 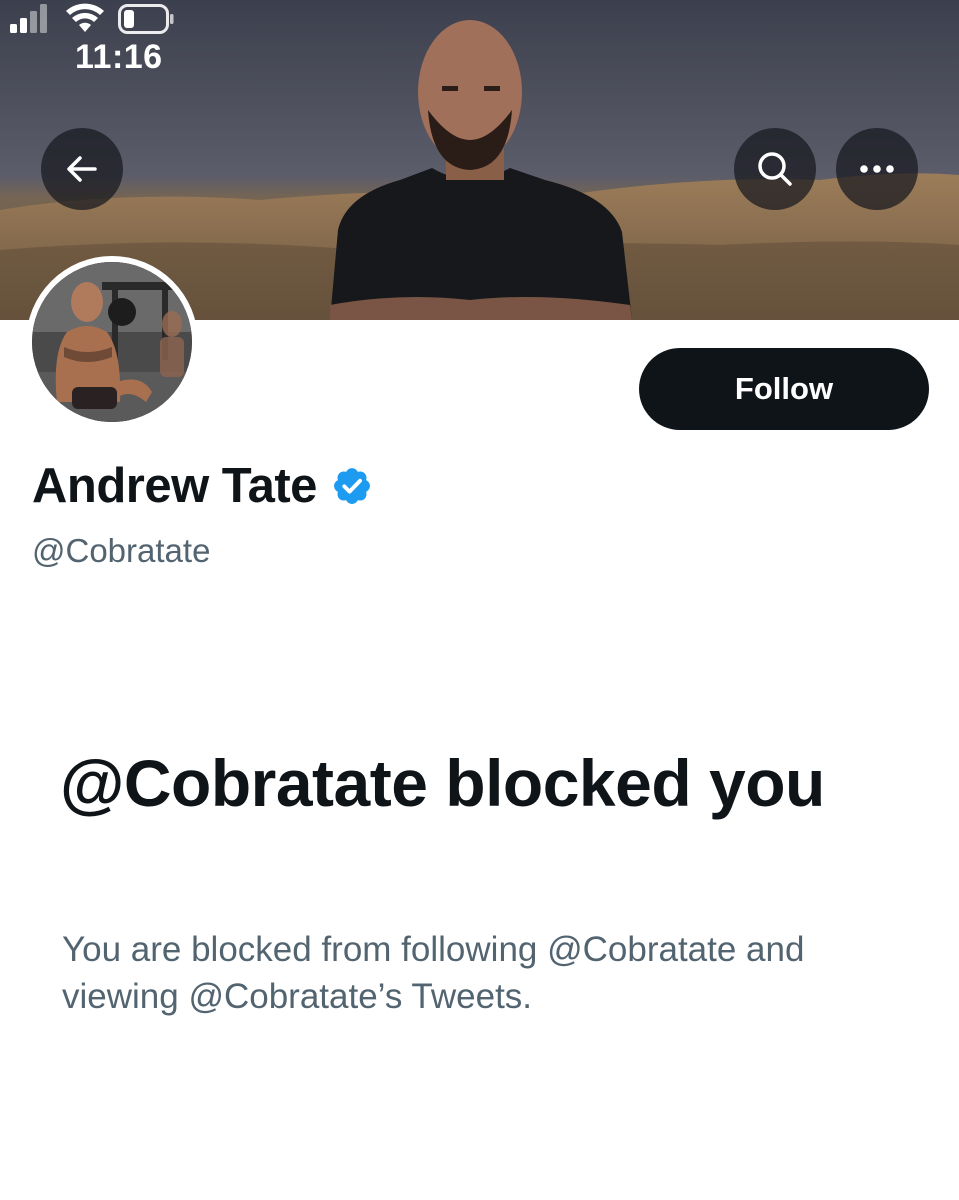 I want to click on profile-handle: @Cobratate, so click(x=121, y=550).